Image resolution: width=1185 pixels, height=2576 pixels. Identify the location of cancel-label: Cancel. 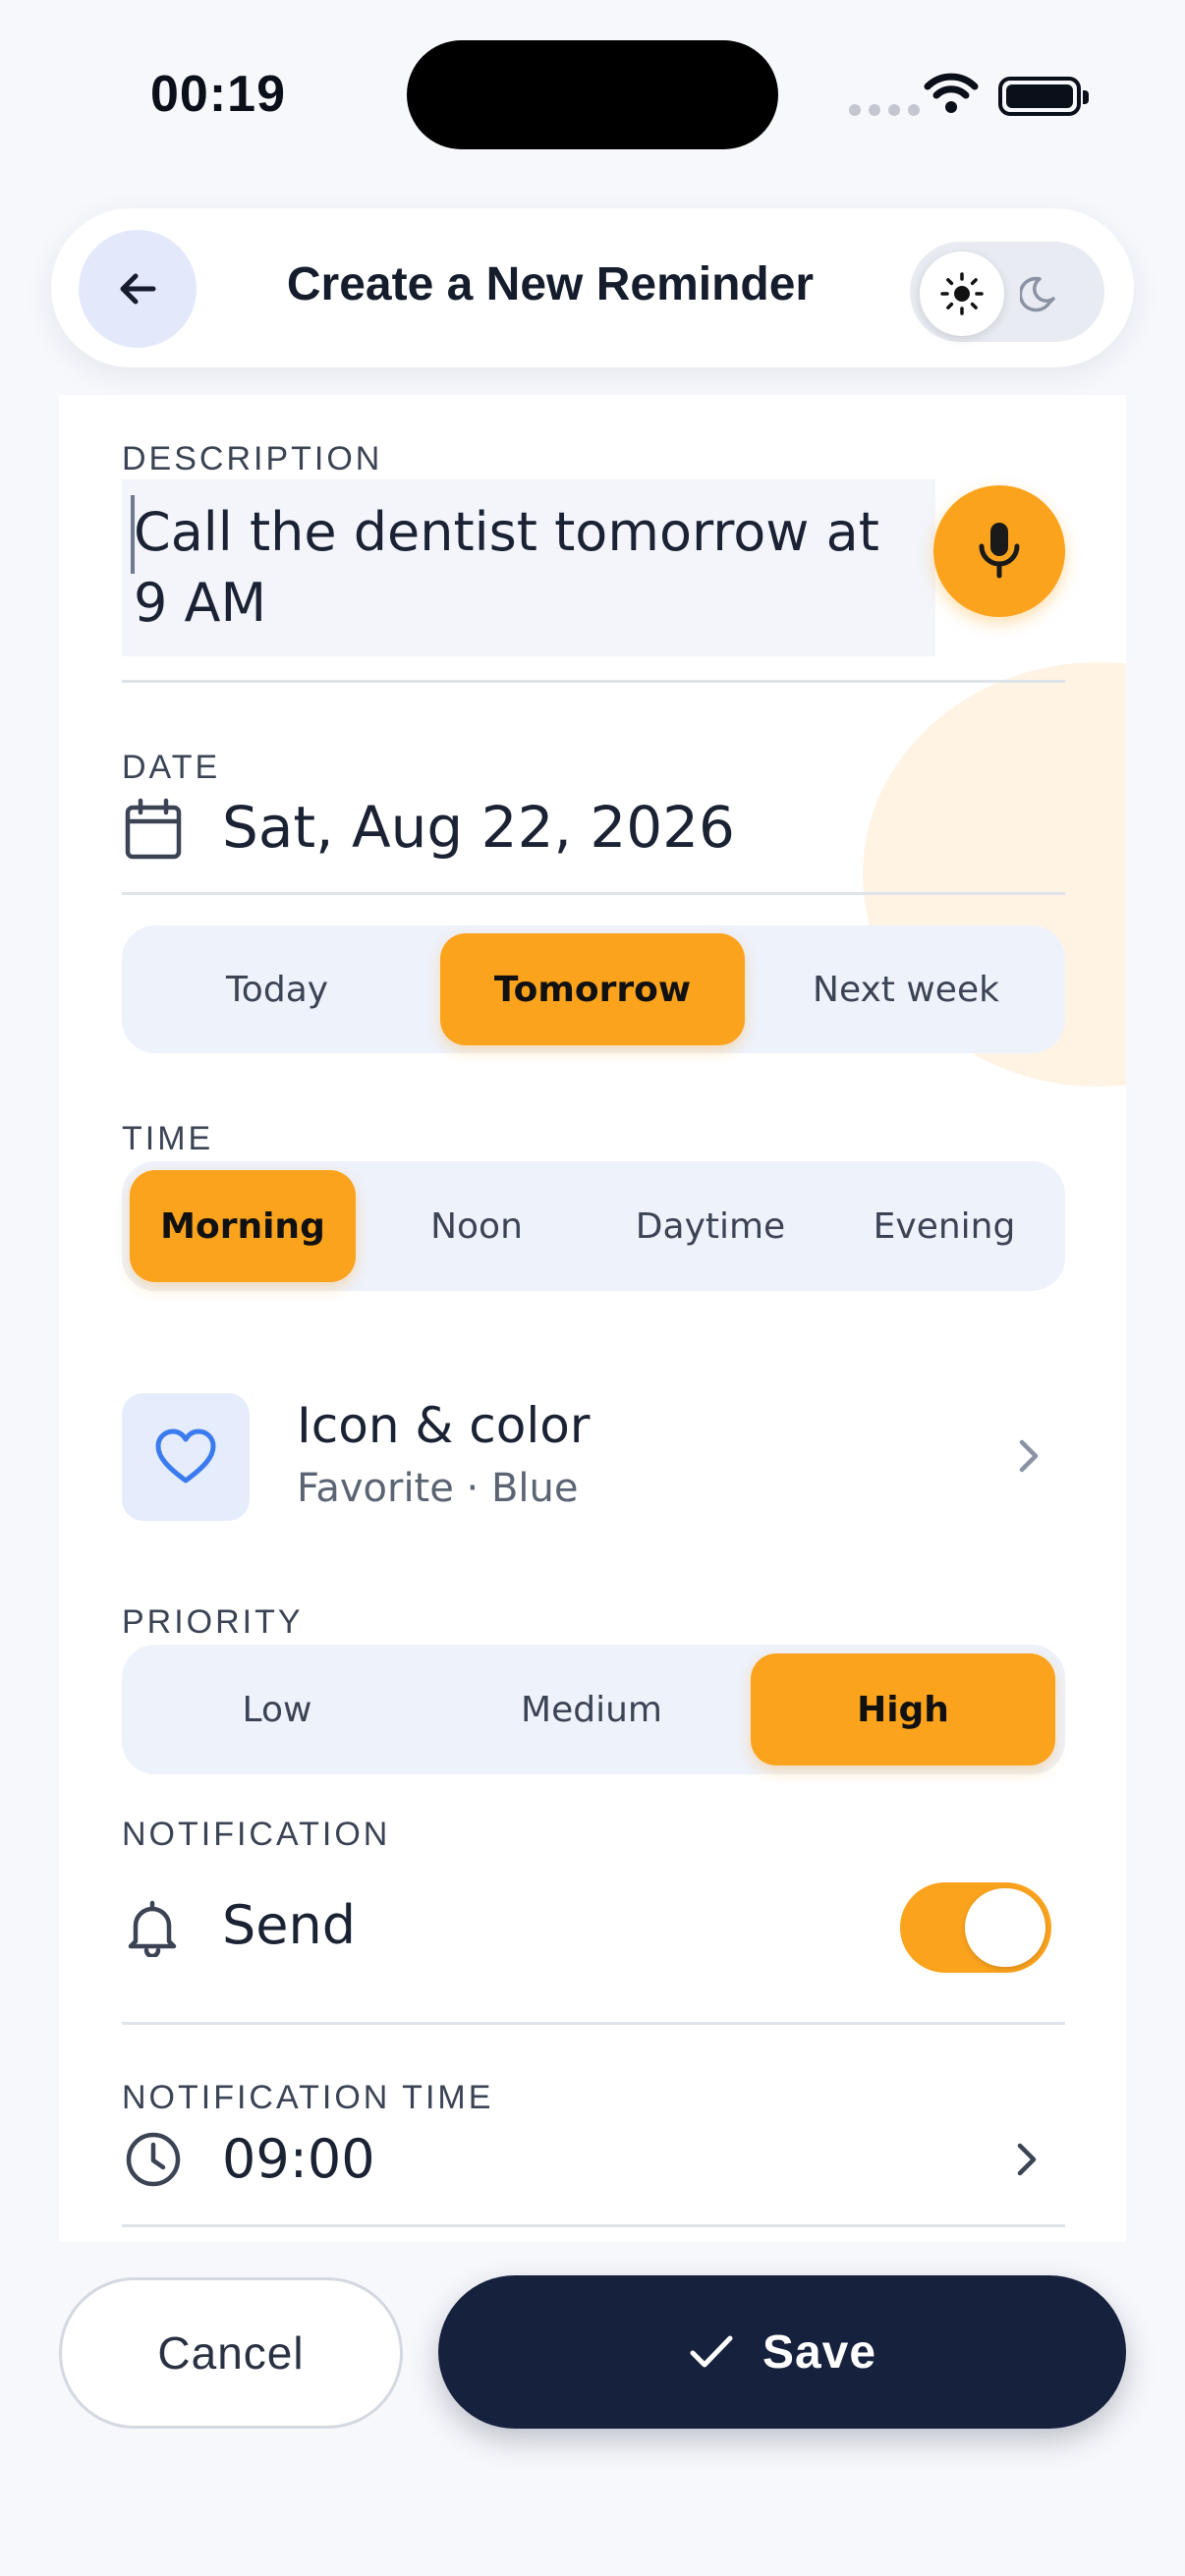
(231, 2353).